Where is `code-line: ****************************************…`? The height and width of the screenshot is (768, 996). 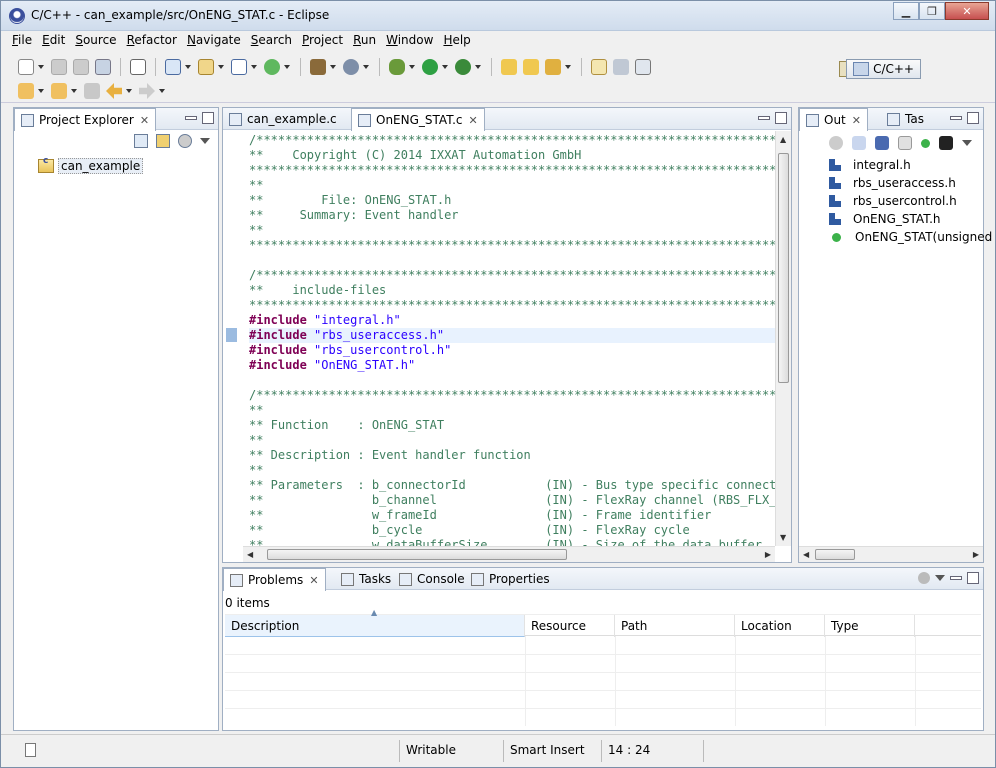
code-line: ****************************************… is located at coordinates (512, 305).